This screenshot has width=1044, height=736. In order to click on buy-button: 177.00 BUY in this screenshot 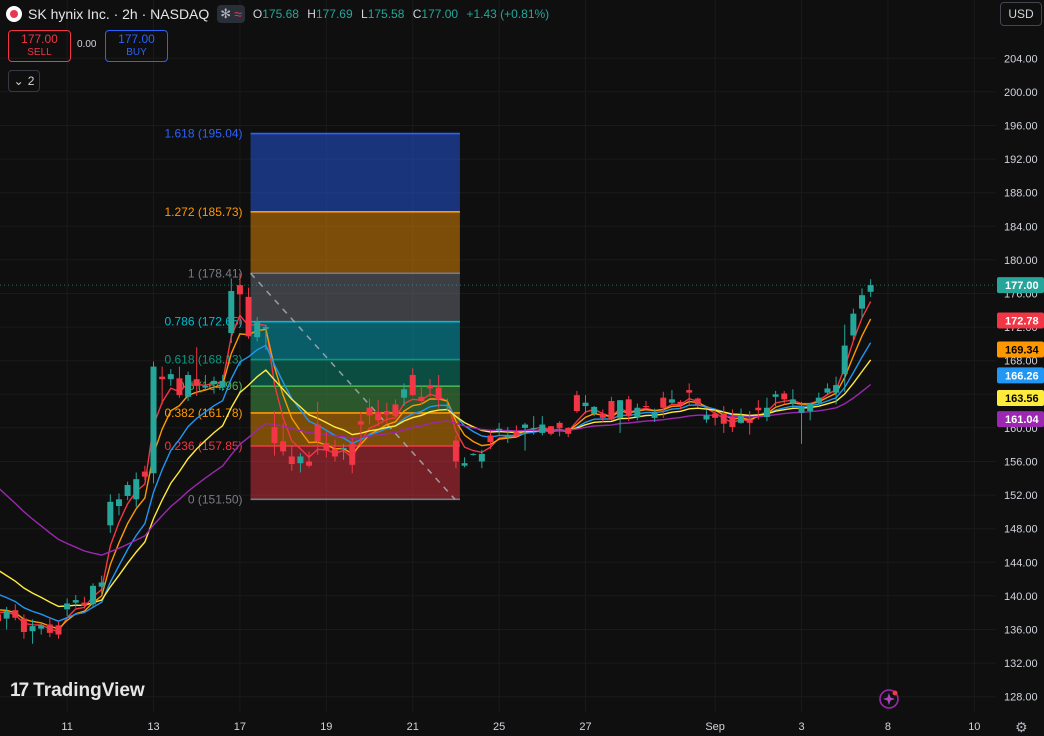, I will do `click(136, 46)`.